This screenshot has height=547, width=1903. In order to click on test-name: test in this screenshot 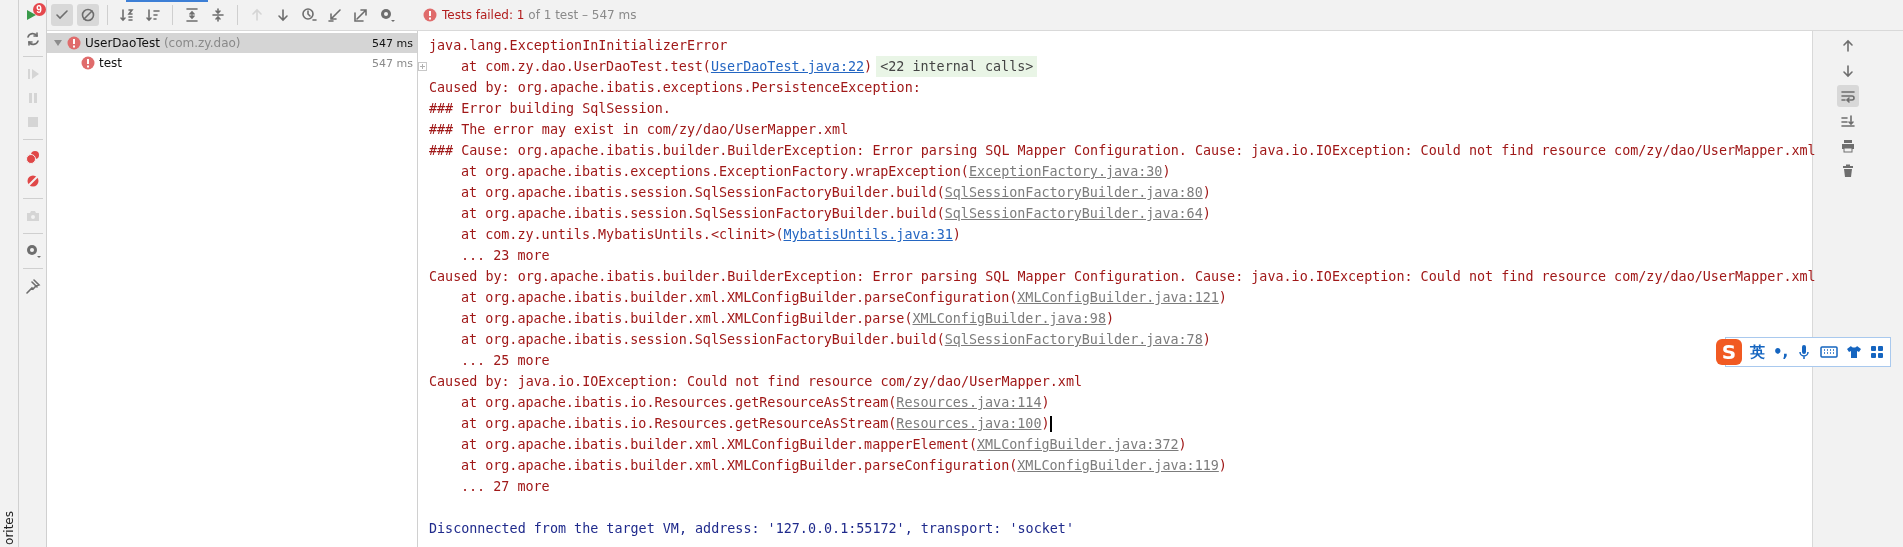, I will do `click(111, 63)`.